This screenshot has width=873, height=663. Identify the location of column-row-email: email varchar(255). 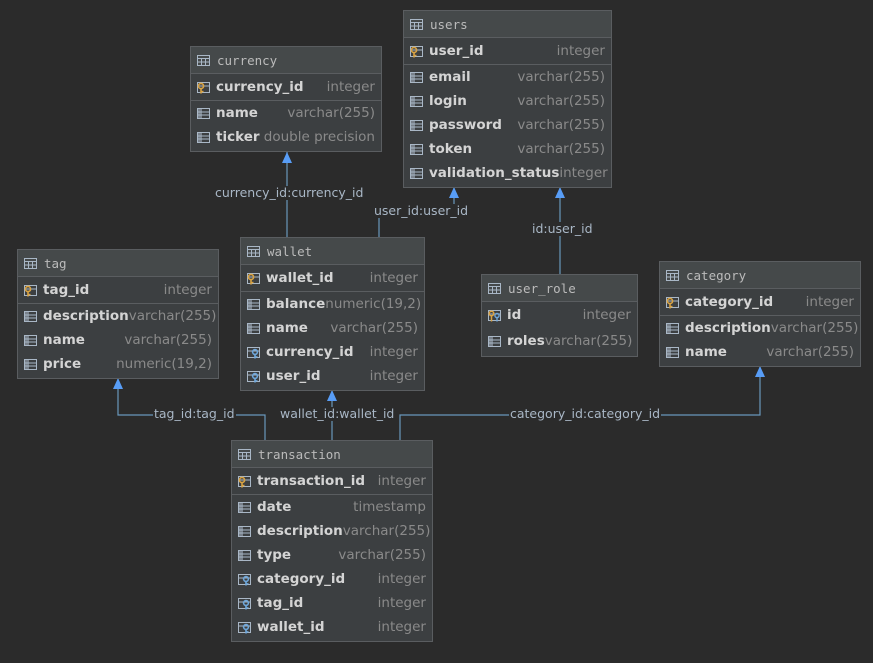
(507, 77).